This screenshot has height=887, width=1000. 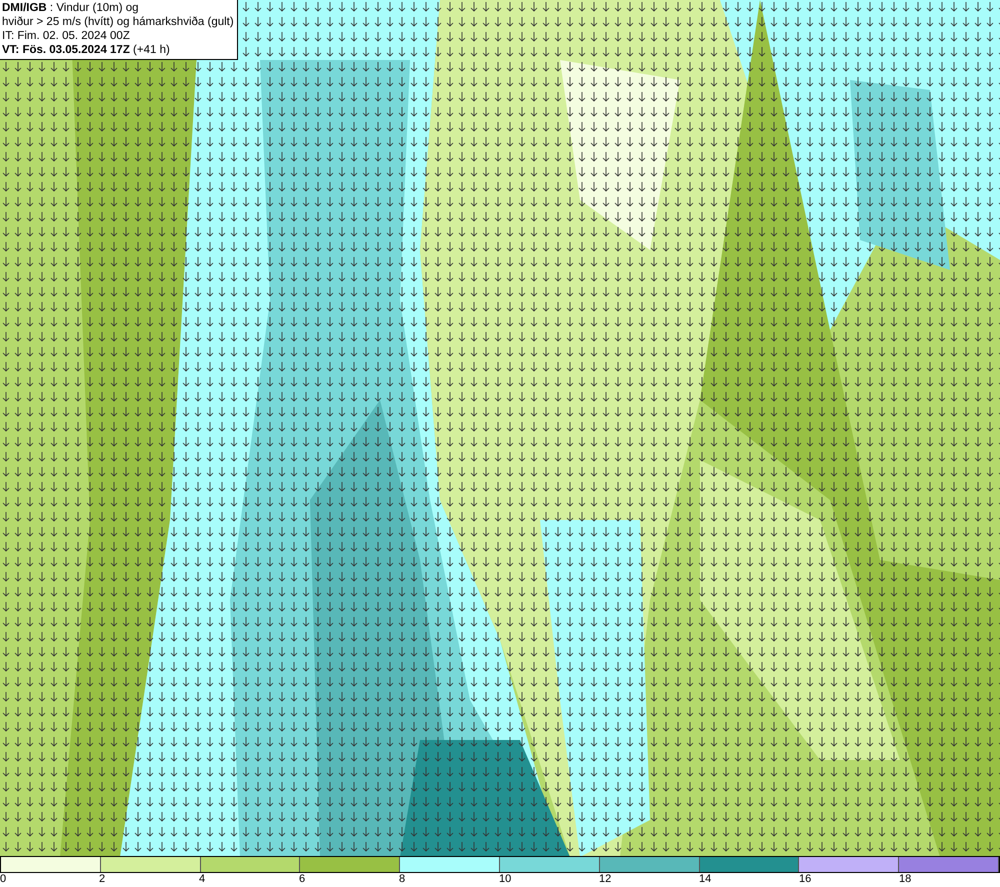 I want to click on legend-label: 10, so click(x=505, y=880).